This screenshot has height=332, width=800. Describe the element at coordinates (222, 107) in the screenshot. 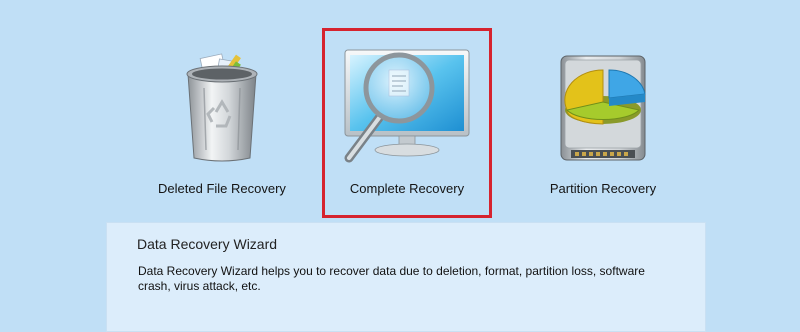

I see `recycle-bin-icon` at that location.